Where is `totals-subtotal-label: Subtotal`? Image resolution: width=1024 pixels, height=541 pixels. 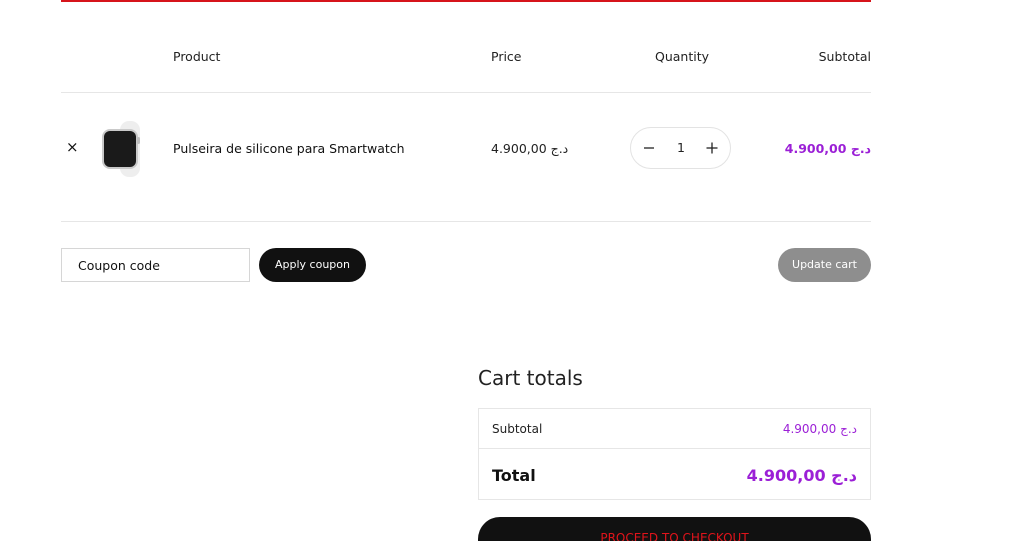 totals-subtotal-label: Subtotal is located at coordinates (517, 429).